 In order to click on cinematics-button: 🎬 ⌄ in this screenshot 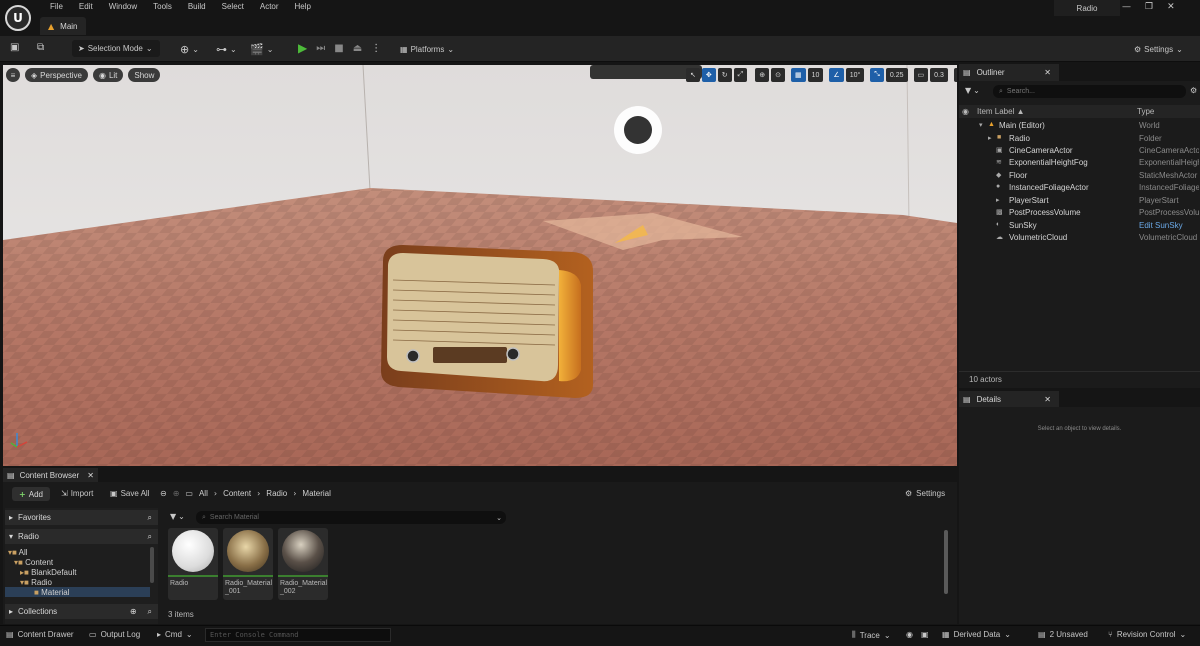, I will do `click(261, 49)`.